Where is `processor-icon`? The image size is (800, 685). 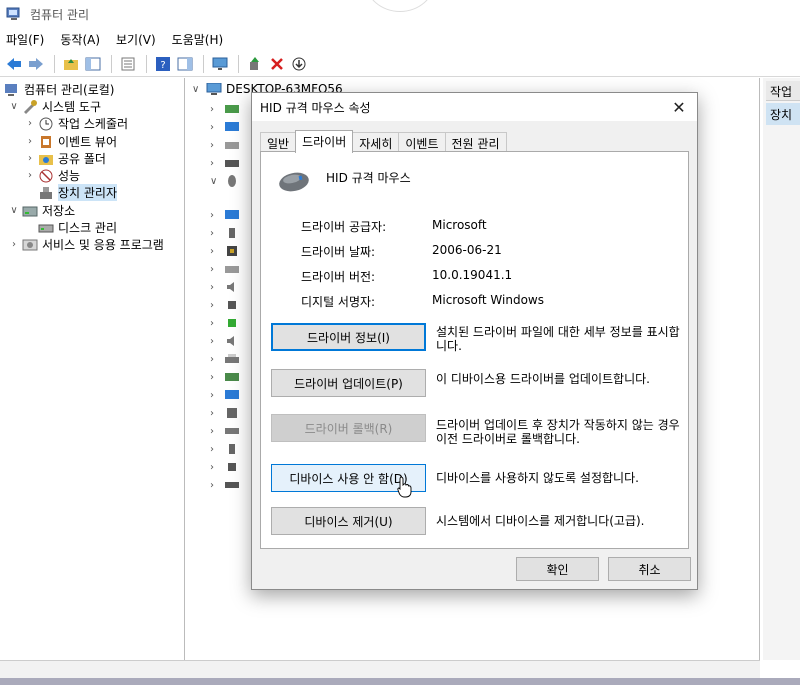
processor-icon is located at coordinates (232, 305).